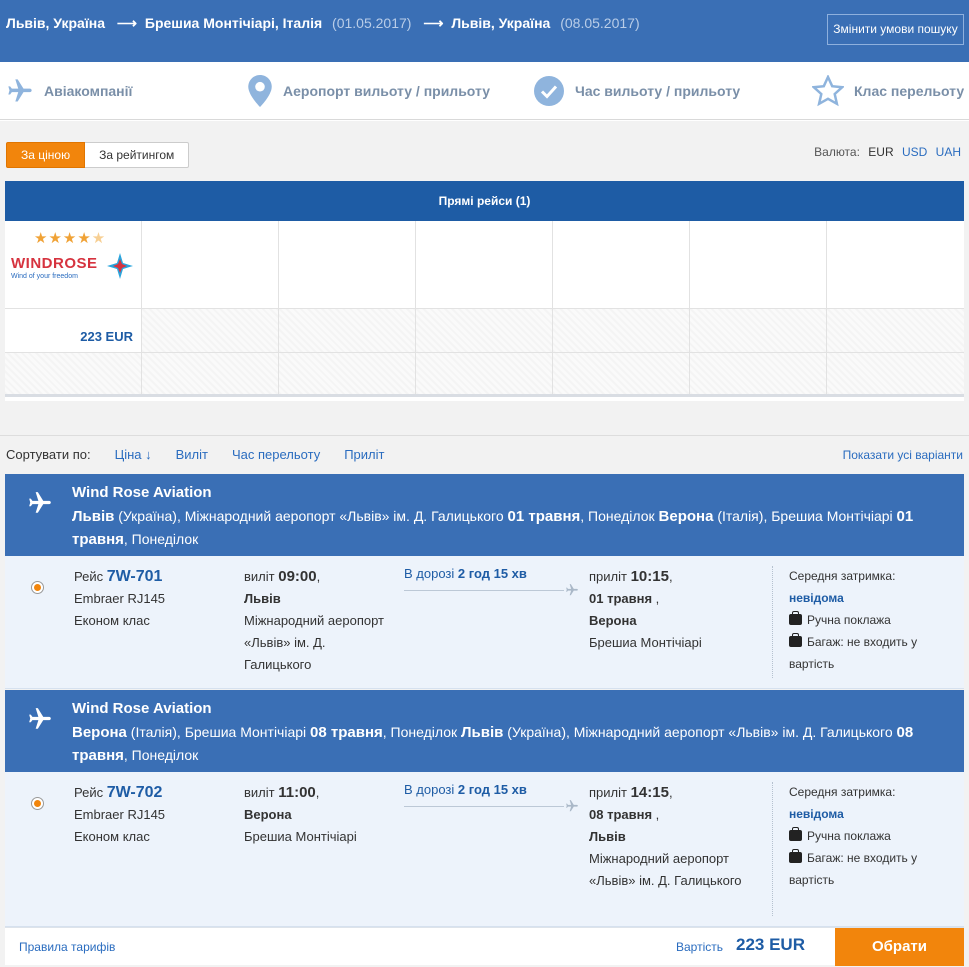 Image resolution: width=969 pixels, height=967 pixels. Describe the element at coordinates (849, 836) in the screenshot. I see `hand-luggage: Ручна поклажа` at that location.